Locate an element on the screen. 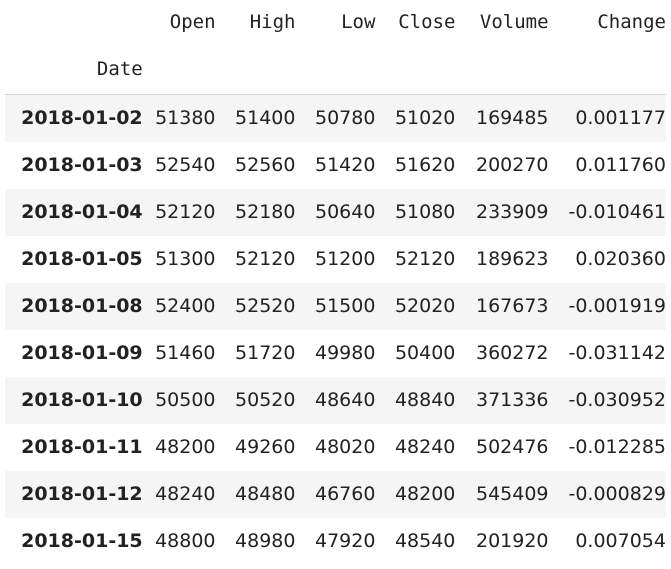 This screenshot has height=569, width=671. row-index-date: 2018-01-09 is located at coordinates (82, 353).